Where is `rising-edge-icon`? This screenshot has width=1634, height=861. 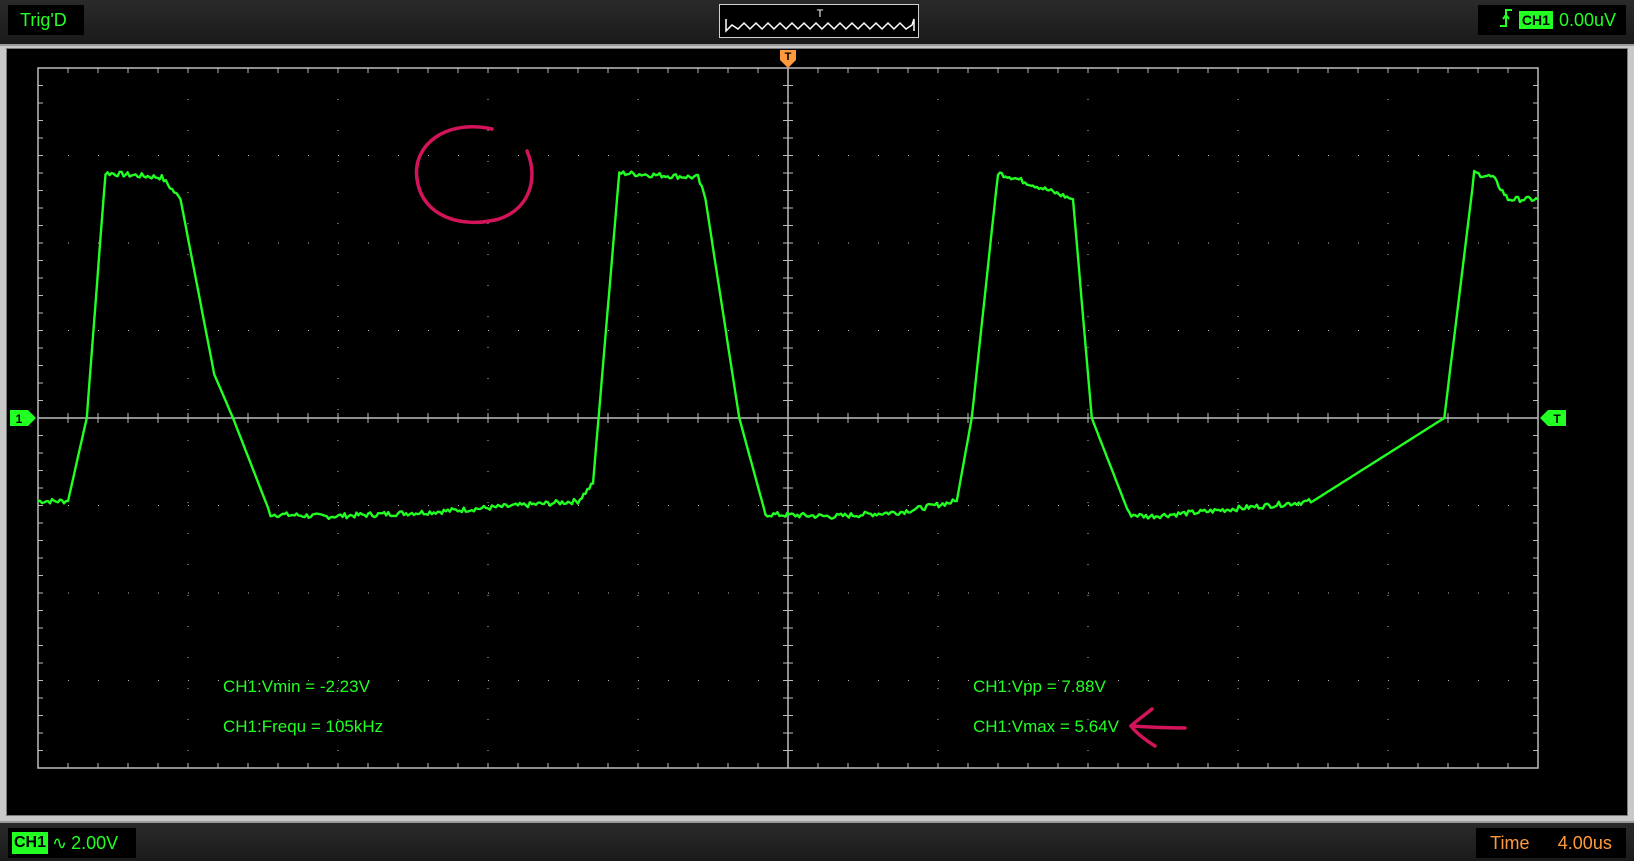
rising-edge-icon is located at coordinates (1506, 20).